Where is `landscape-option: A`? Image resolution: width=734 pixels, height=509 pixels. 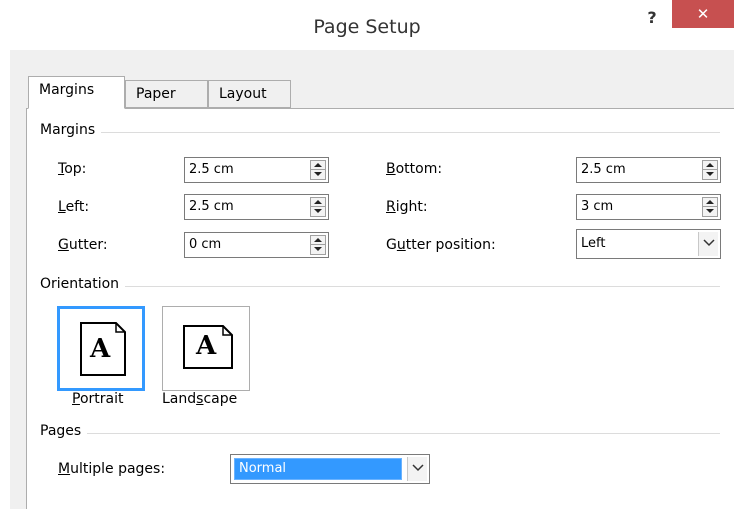
landscape-option: A is located at coordinates (206, 348).